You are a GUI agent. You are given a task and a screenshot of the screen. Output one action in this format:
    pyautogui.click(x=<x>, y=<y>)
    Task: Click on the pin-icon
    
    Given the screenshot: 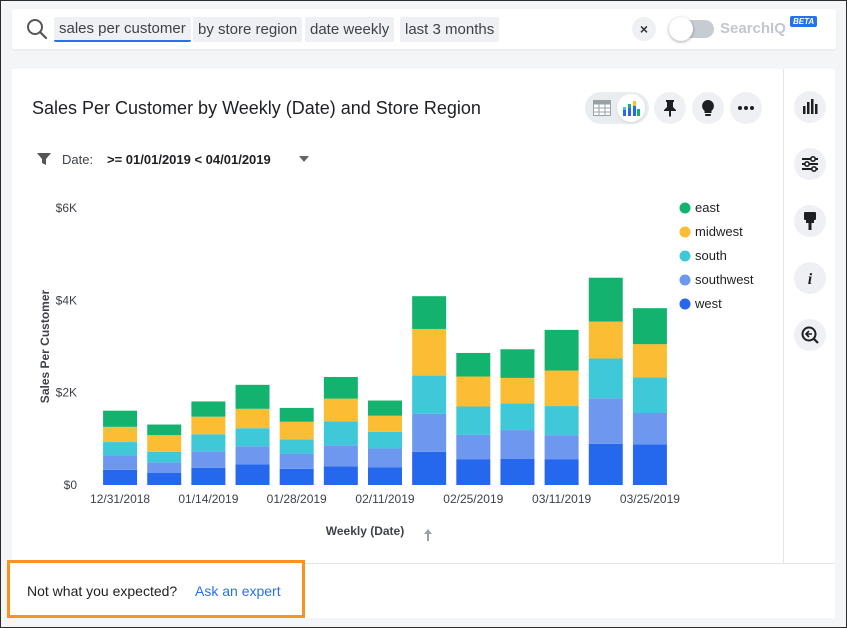 What is the action you would take?
    pyautogui.click(x=670, y=108)
    